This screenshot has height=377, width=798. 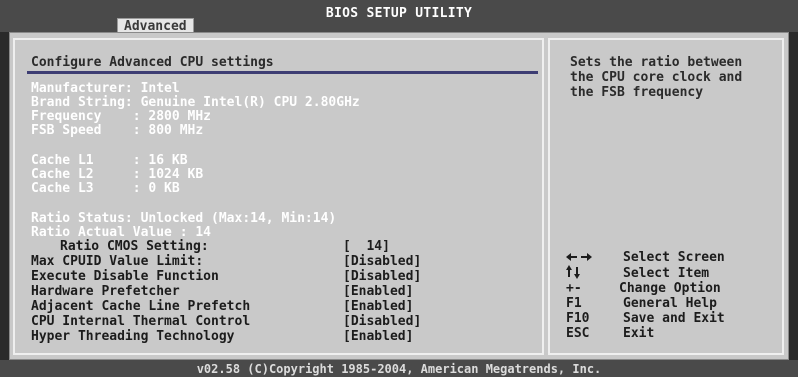 I want to click on setting-adjacent-cache-value: [Enabled], so click(x=378, y=306).